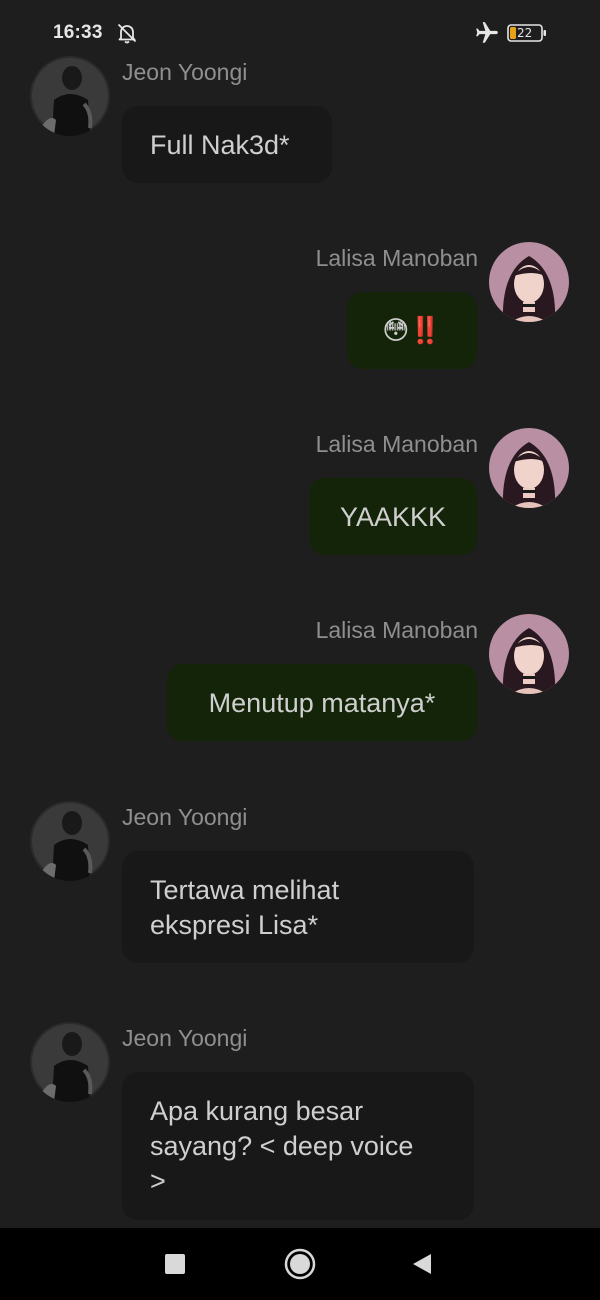 The height and width of the screenshot is (1300, 600). Describe the element at coordinates (422, 1264) in the screenshot. I see `back-button` at that location.